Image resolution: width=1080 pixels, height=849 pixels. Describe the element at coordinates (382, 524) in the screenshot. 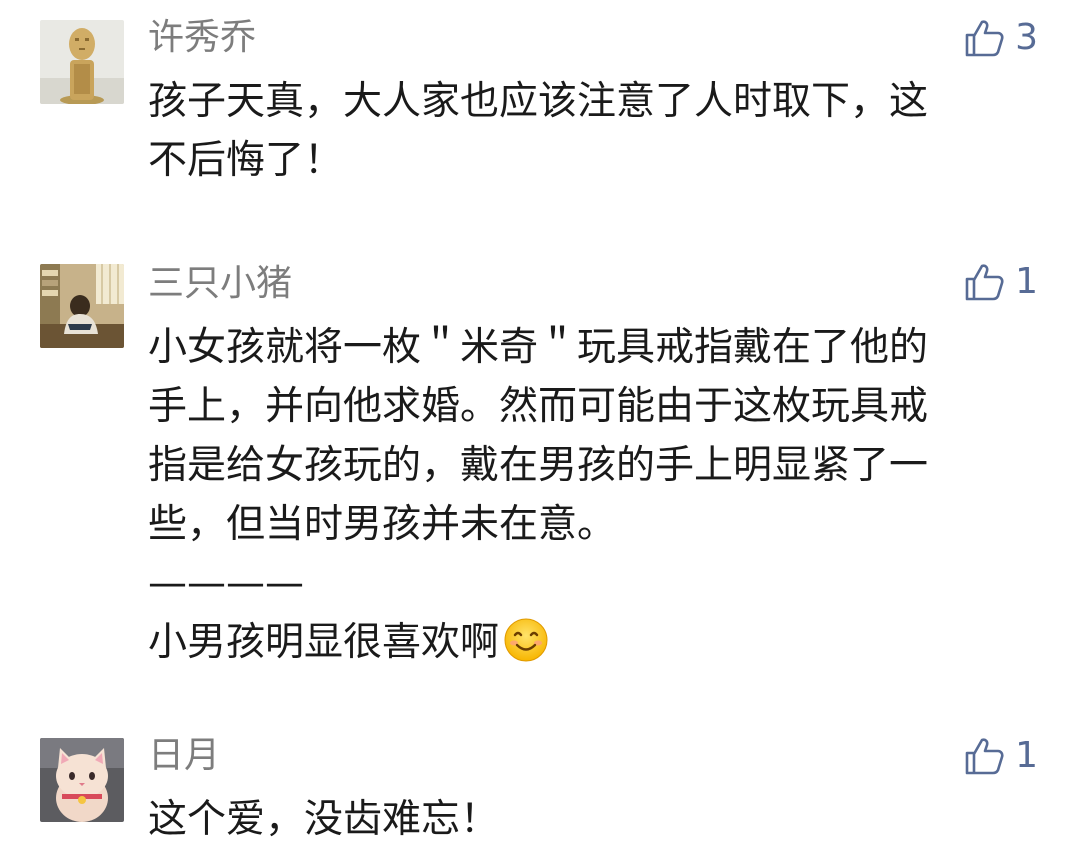

I see `comment-line: 些，但当时男孩并未在意。` at that location.